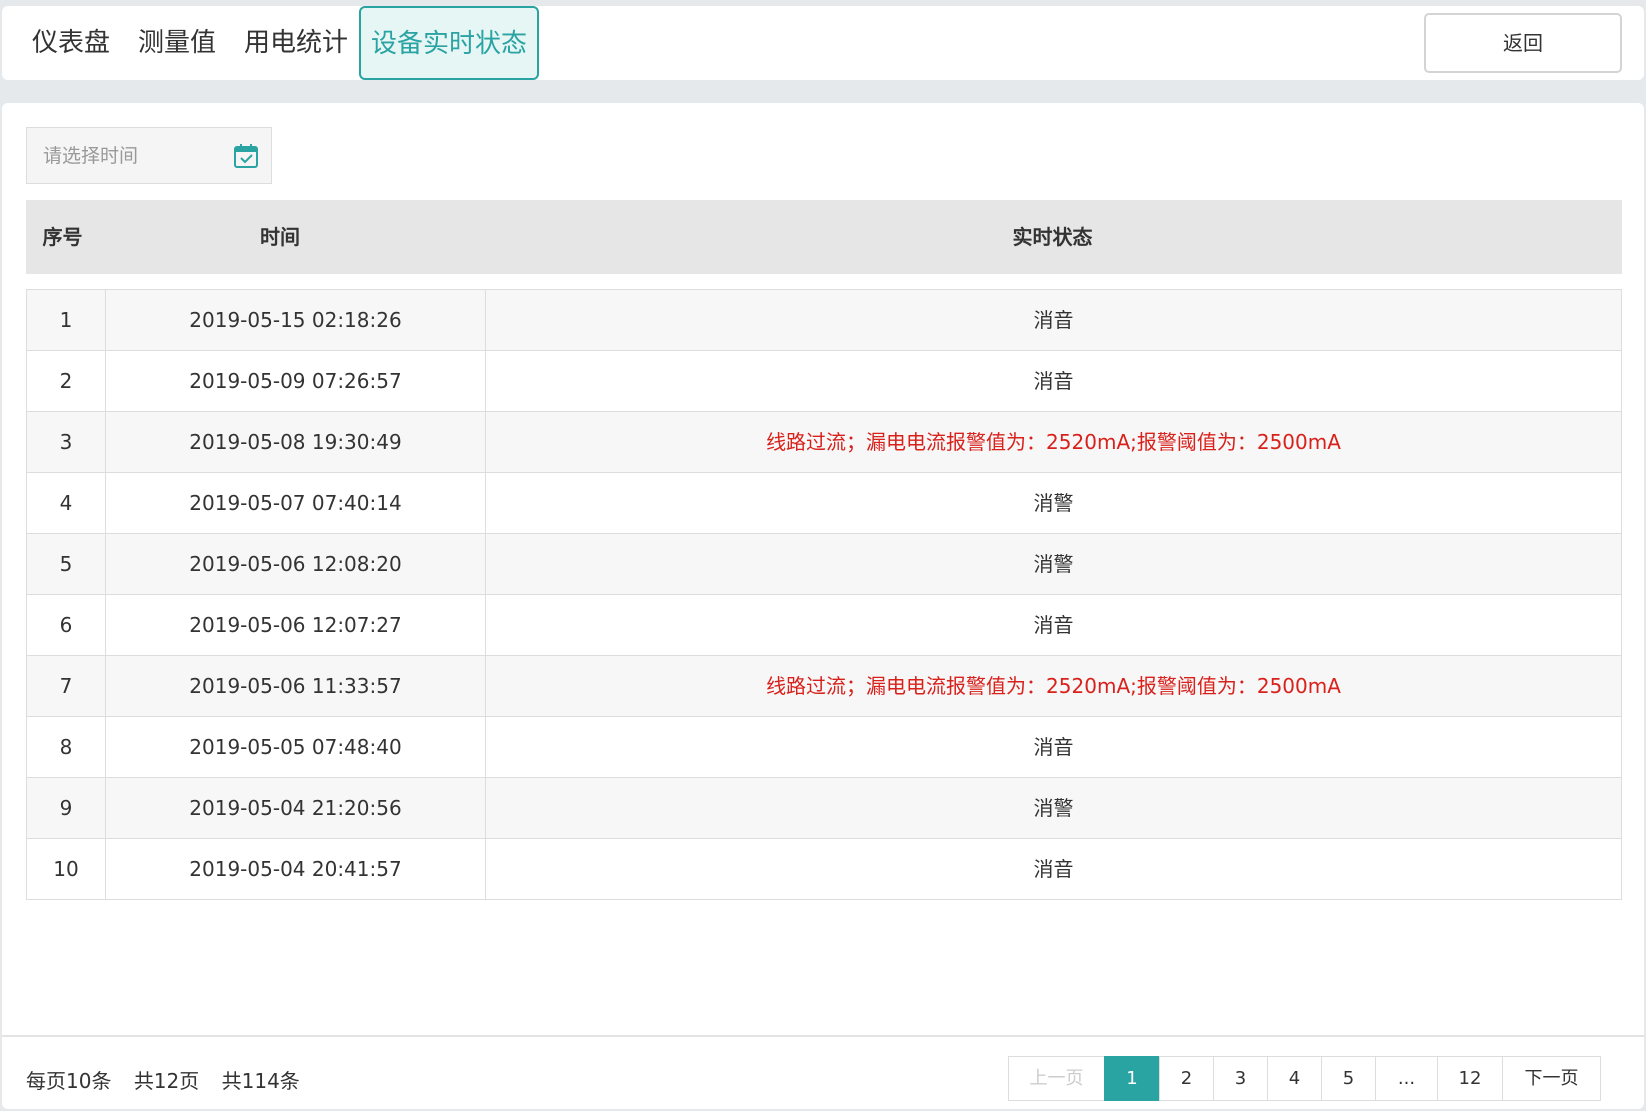 This screenshot has height=1111, width=1646. Describe the element at coordinates (66, 503) in the screenshot. I see `row-index: 4` at that location.